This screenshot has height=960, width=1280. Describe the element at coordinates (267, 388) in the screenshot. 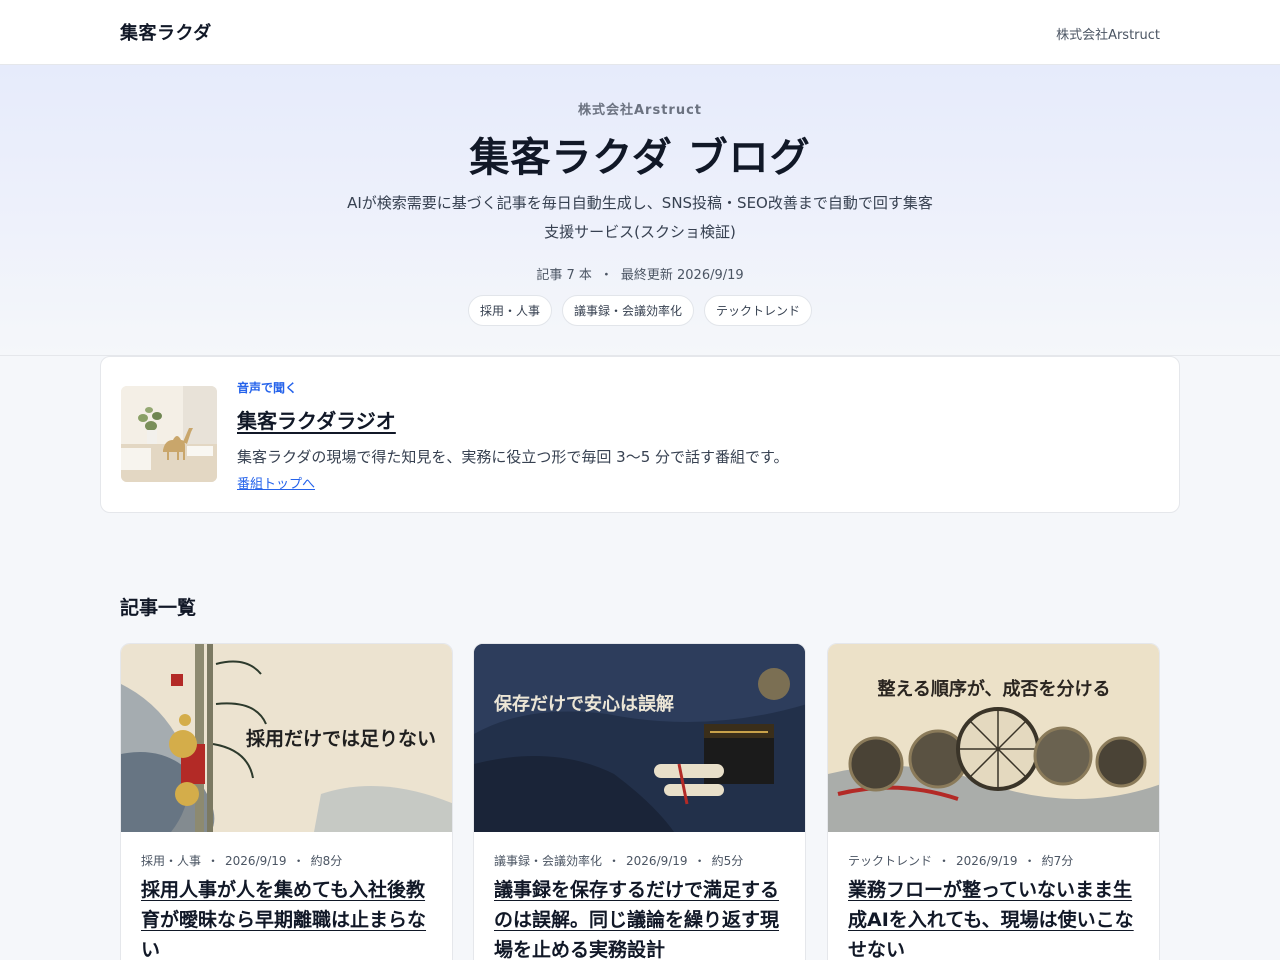

I see `radio-kicker: 音声で聞く` at that location.